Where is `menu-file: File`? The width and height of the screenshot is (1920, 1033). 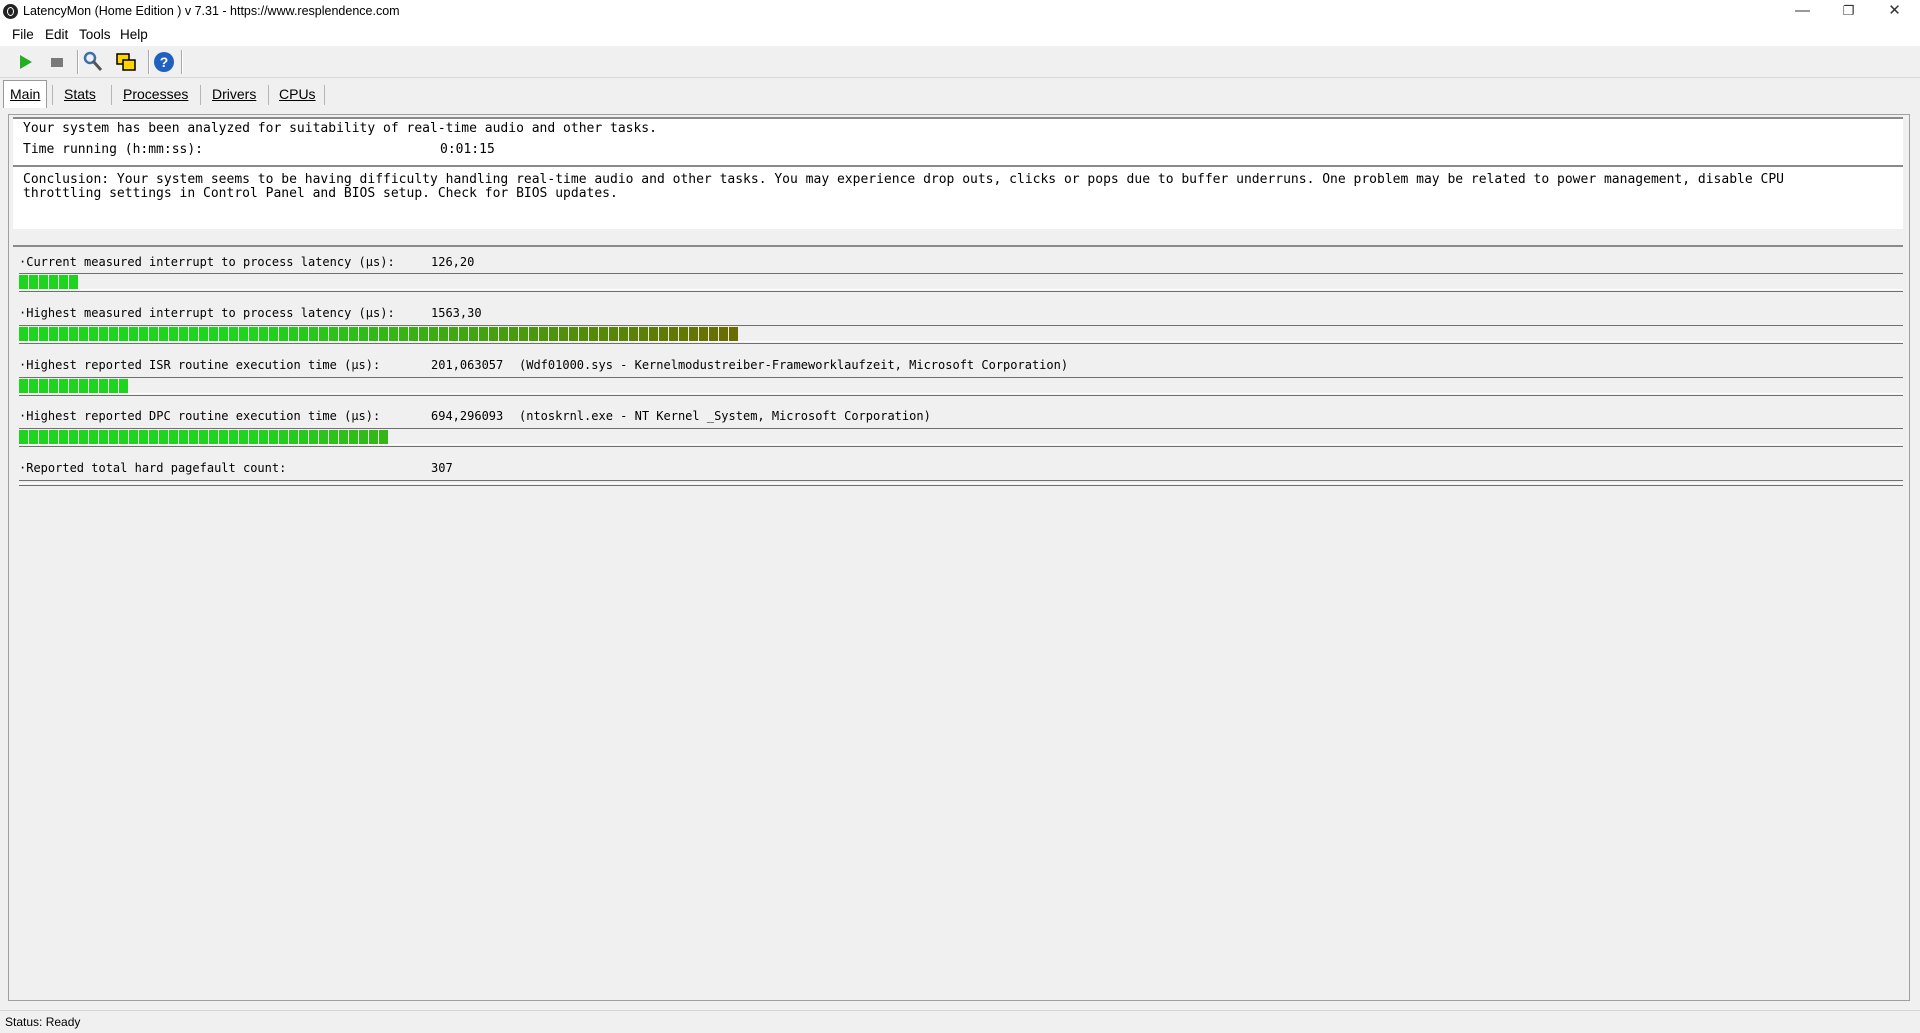 menu-file: File is located at coordinates (23, 34).